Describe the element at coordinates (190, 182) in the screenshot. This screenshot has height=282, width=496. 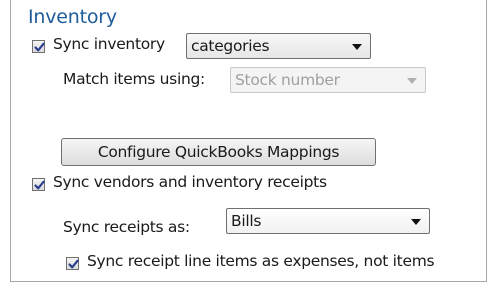
I see `sync-vendors-label: Sync vendors and inventory receipts` at that location.